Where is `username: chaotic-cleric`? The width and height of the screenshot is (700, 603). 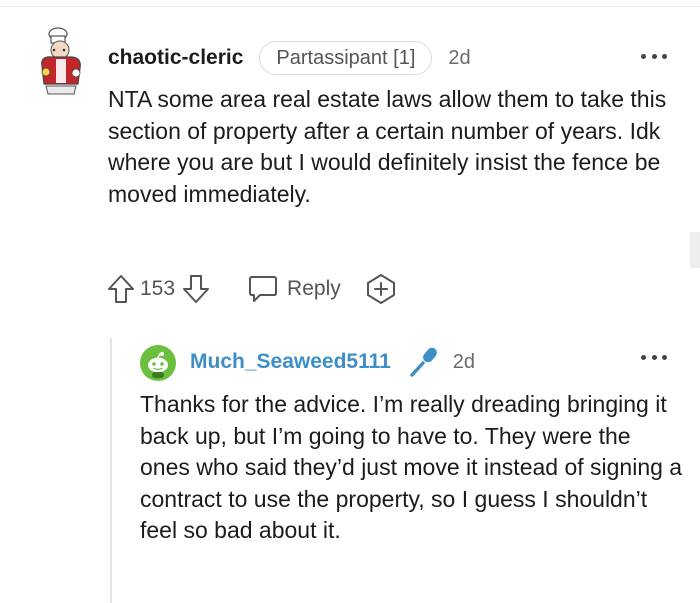
username: chaotic-cleric is located at coordinates (175, 58).